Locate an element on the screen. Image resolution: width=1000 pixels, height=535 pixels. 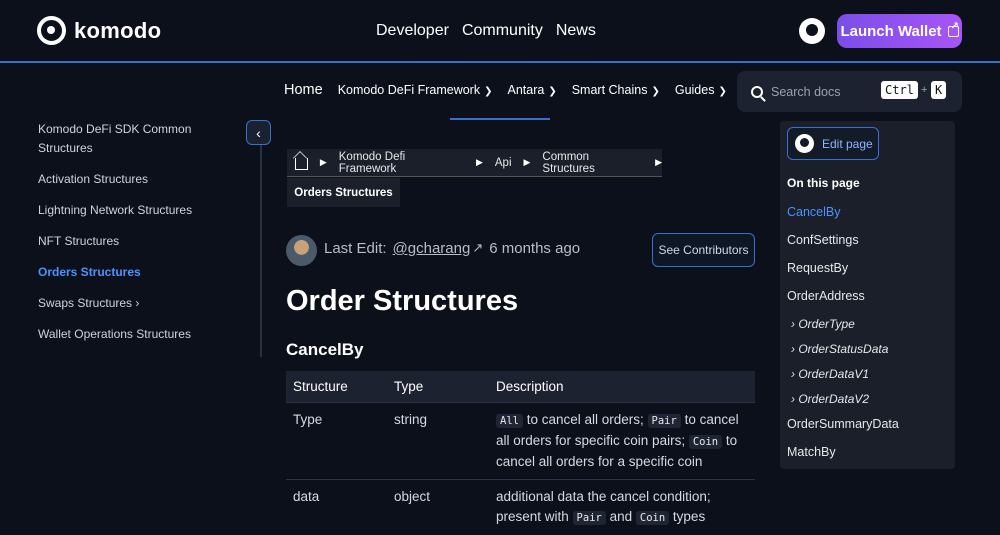
sidebar-item-swaps: Swaps Structures › is located at coordinates (140, 303).